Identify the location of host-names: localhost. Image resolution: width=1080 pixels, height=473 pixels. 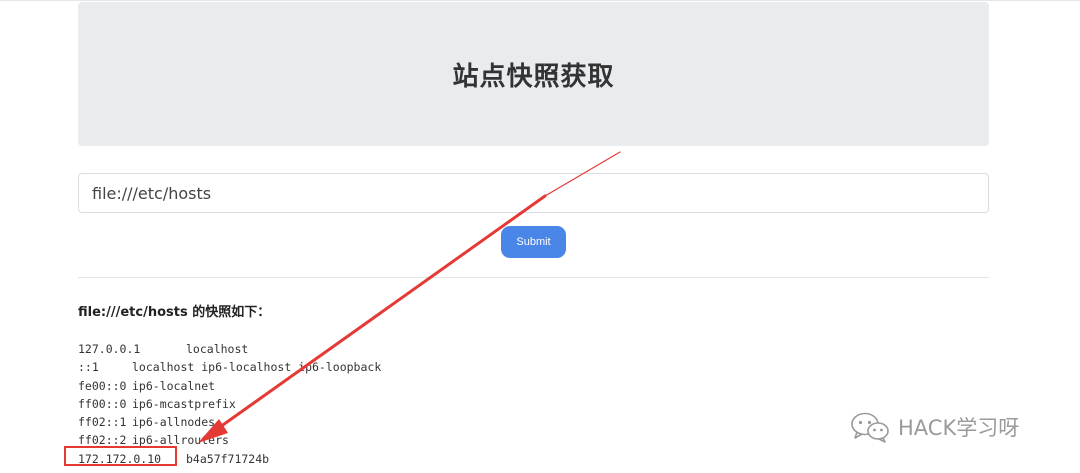
(217, 349).